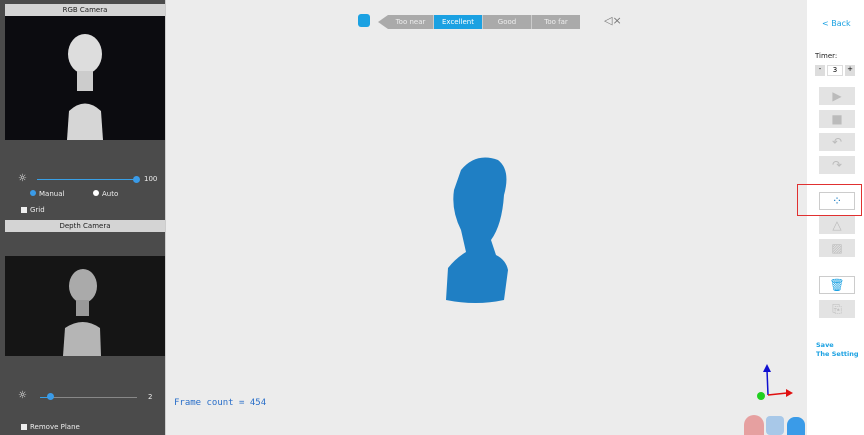  I want to click on mode-auto-radio: Auto, so click(105, 194).